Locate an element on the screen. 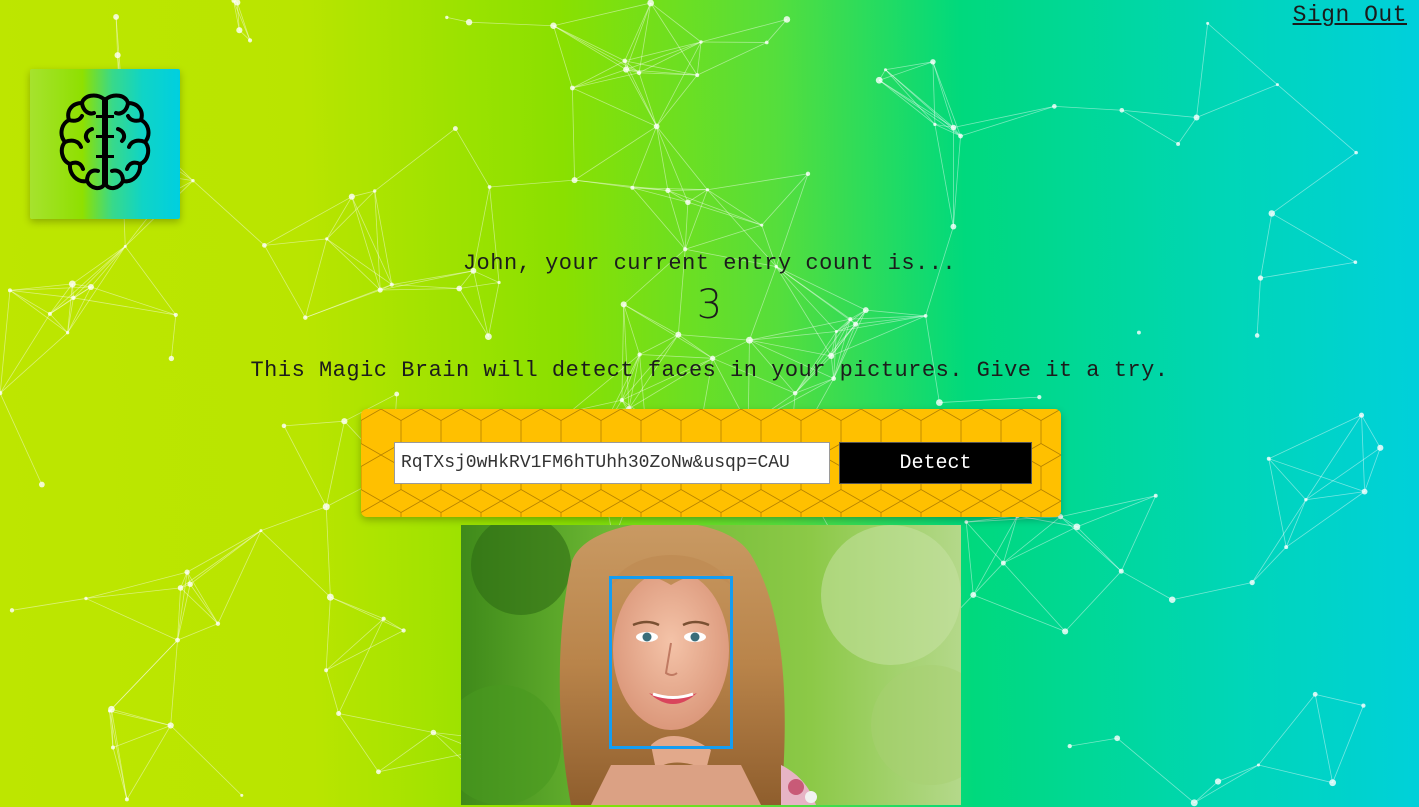 This screenshot has width=1419, height=807. logo-card is located at coordinates (105, 144).